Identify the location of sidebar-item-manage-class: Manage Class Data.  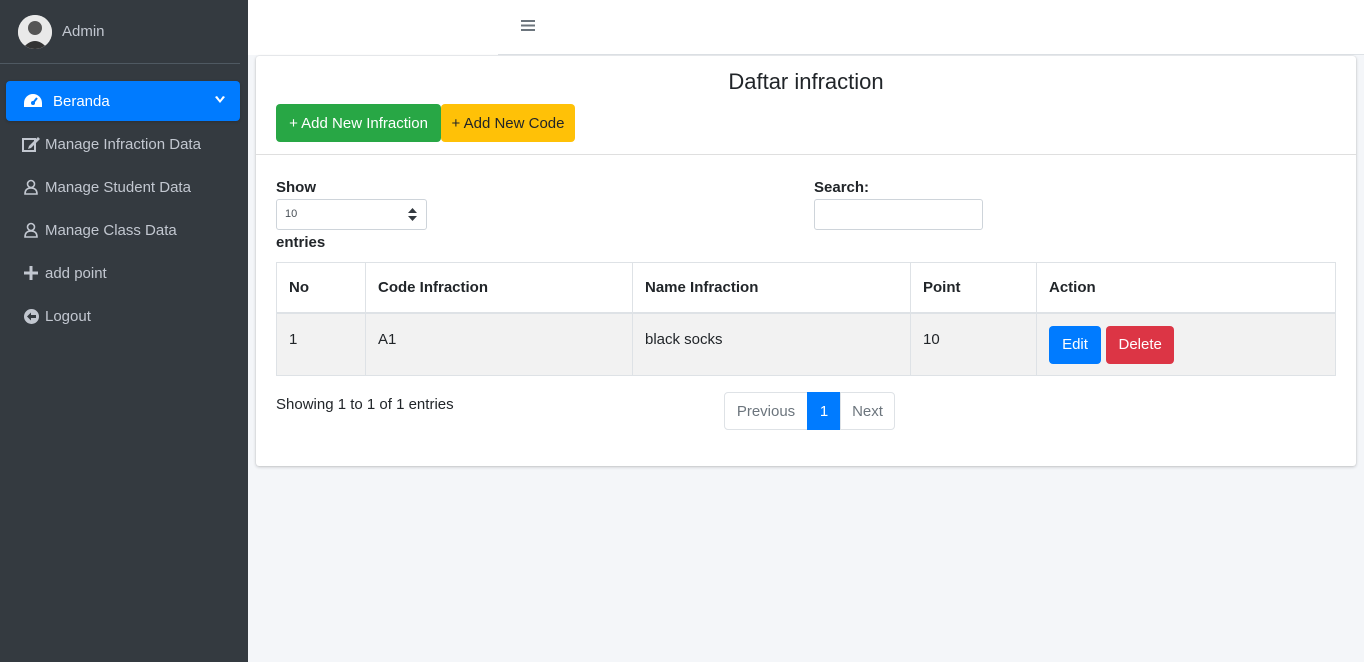
(123, 230).